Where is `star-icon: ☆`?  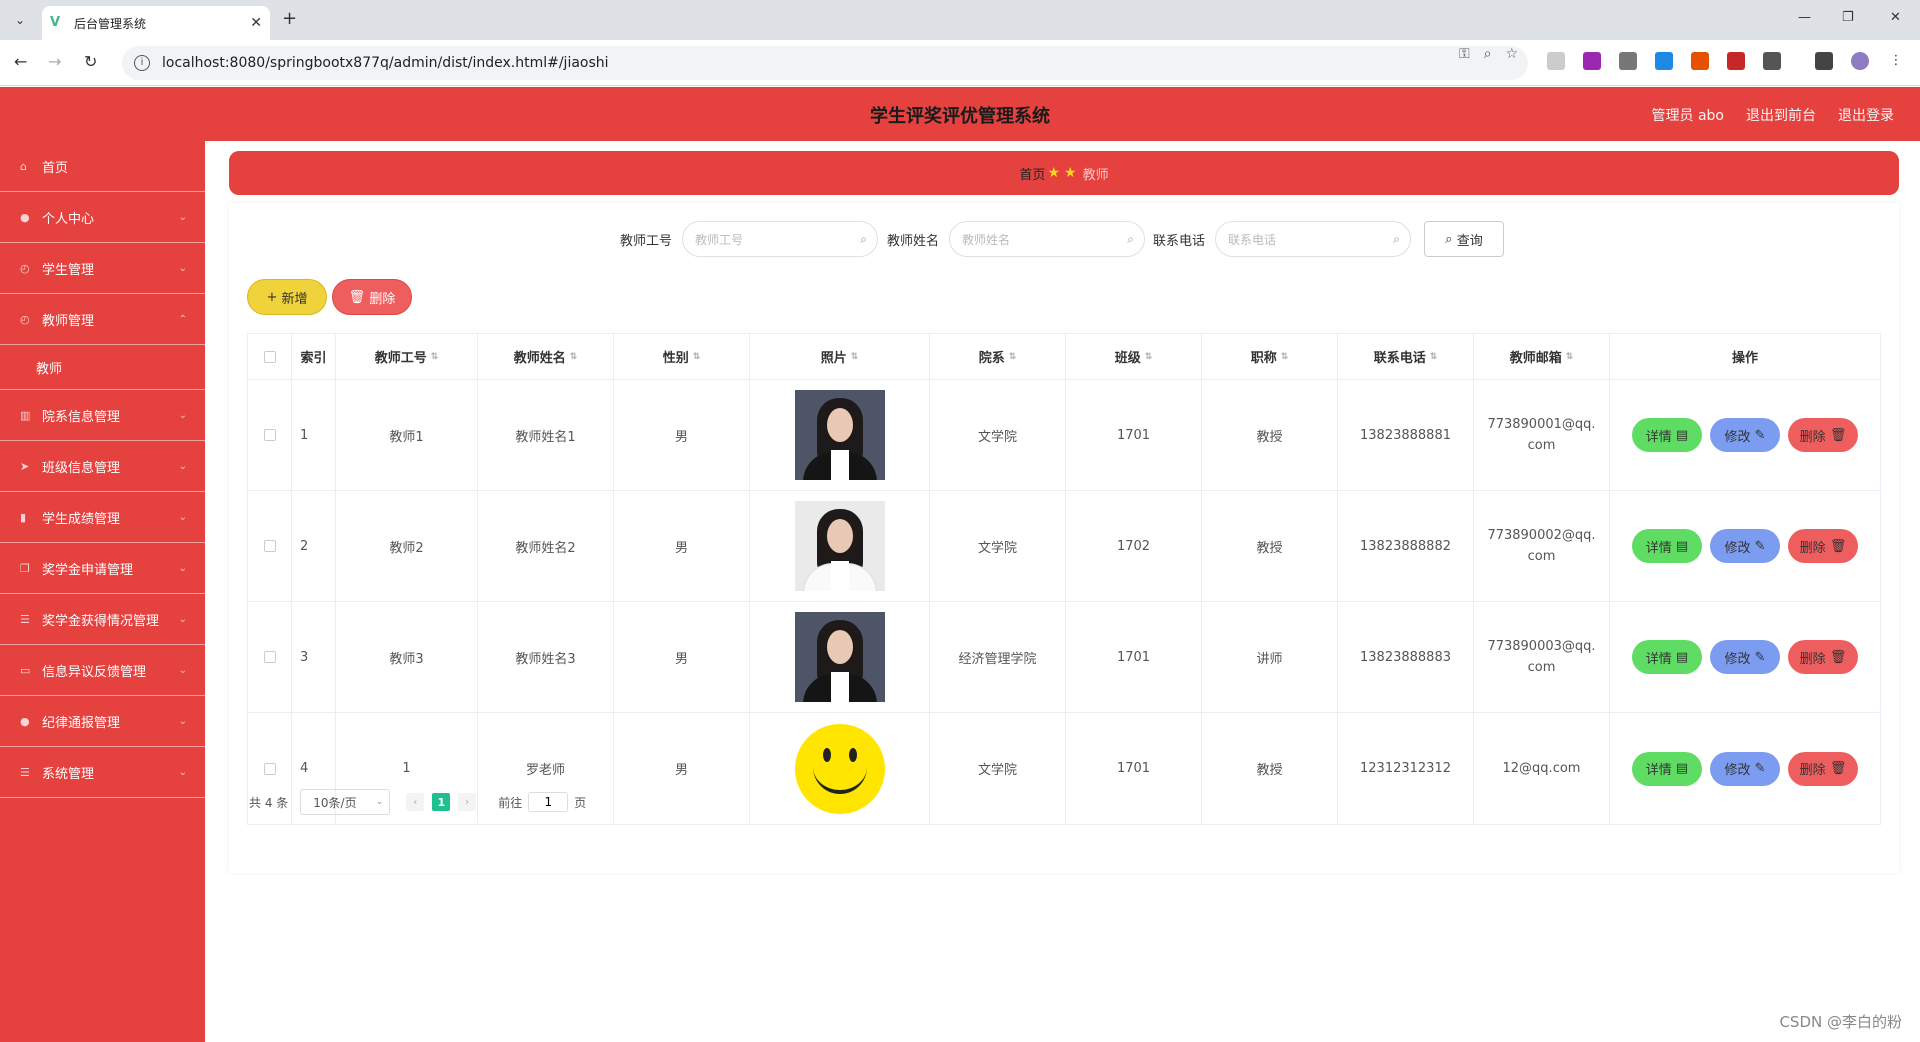 star-icon: ☆ is located at coordinates (1511, 54).